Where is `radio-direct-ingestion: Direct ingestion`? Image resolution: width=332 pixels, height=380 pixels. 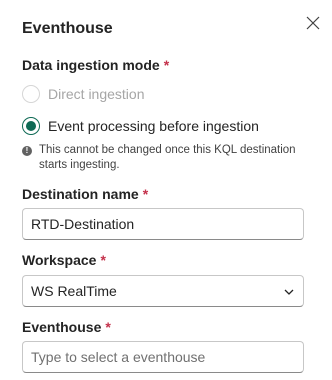
radio-direct-ingestion: Direct ingestion is located at coordinates (83, 94).